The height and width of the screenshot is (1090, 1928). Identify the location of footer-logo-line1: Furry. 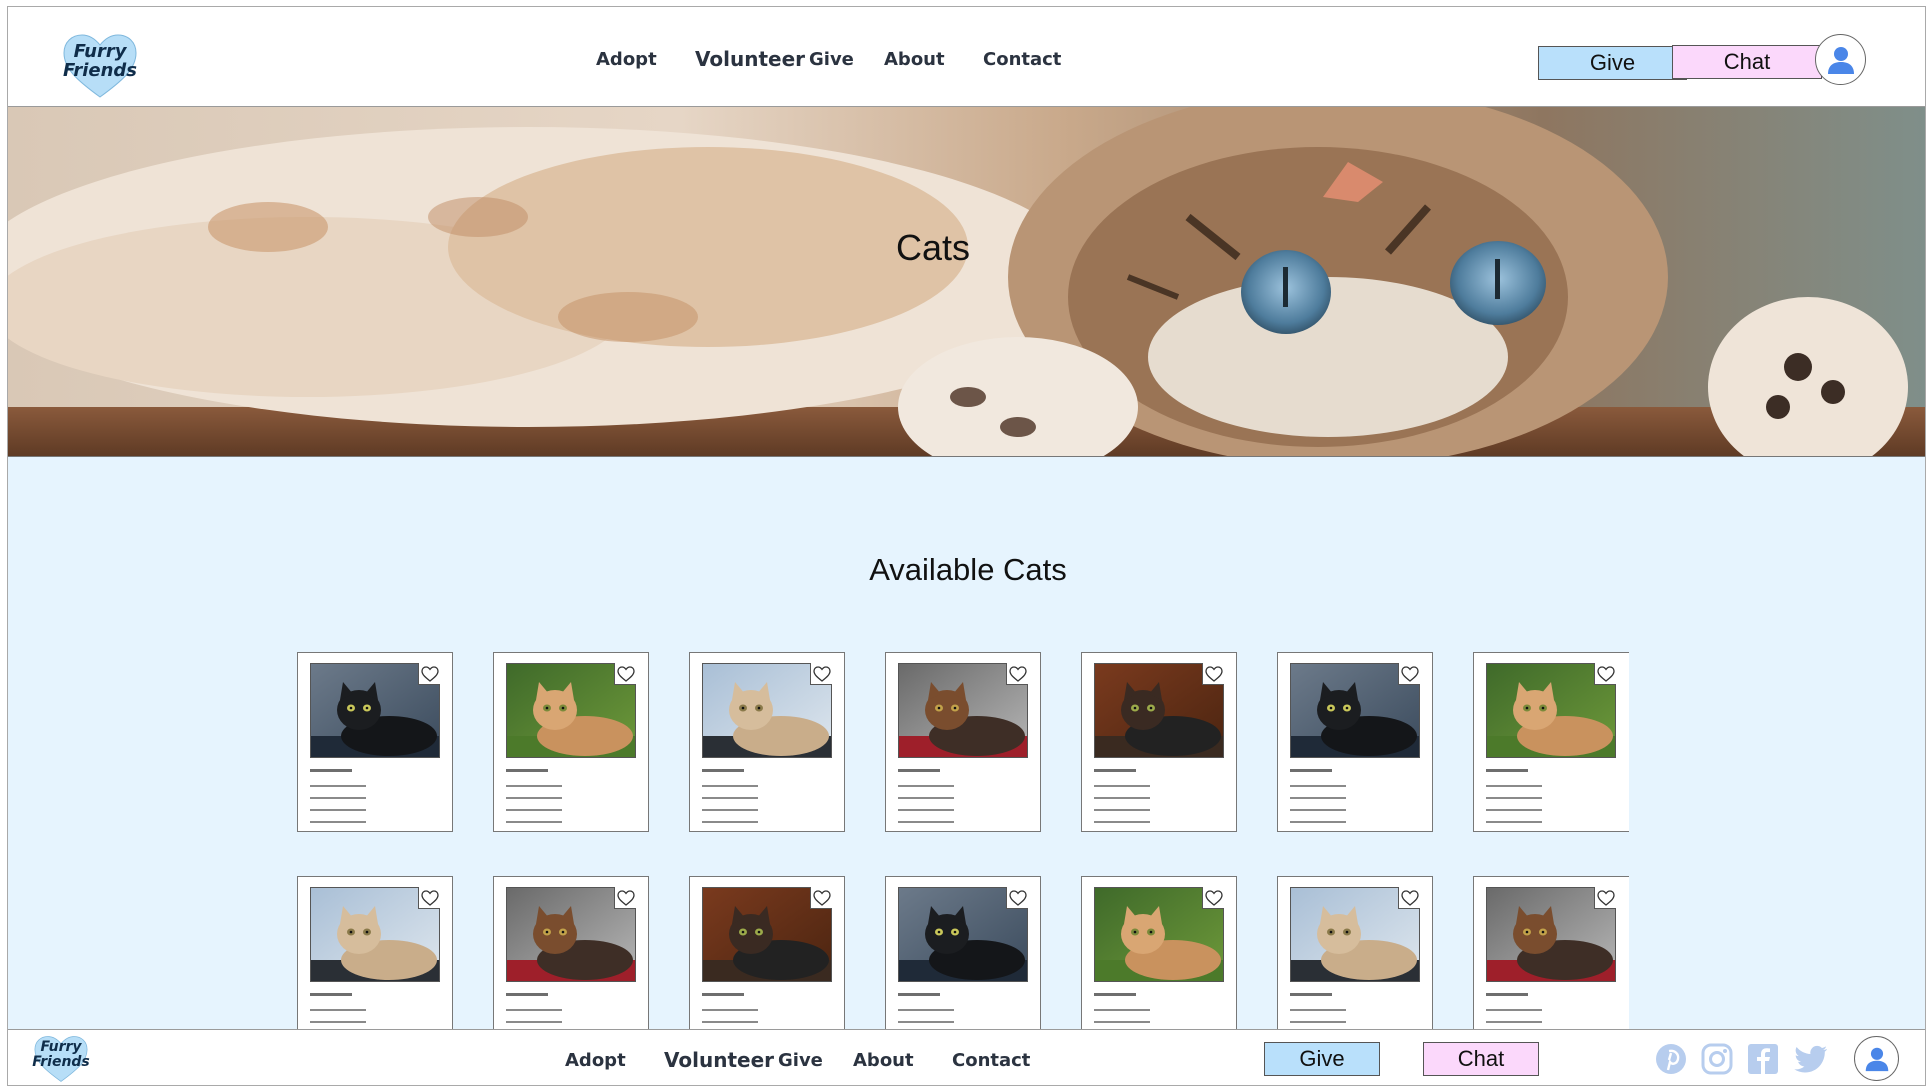
(61, 1047).